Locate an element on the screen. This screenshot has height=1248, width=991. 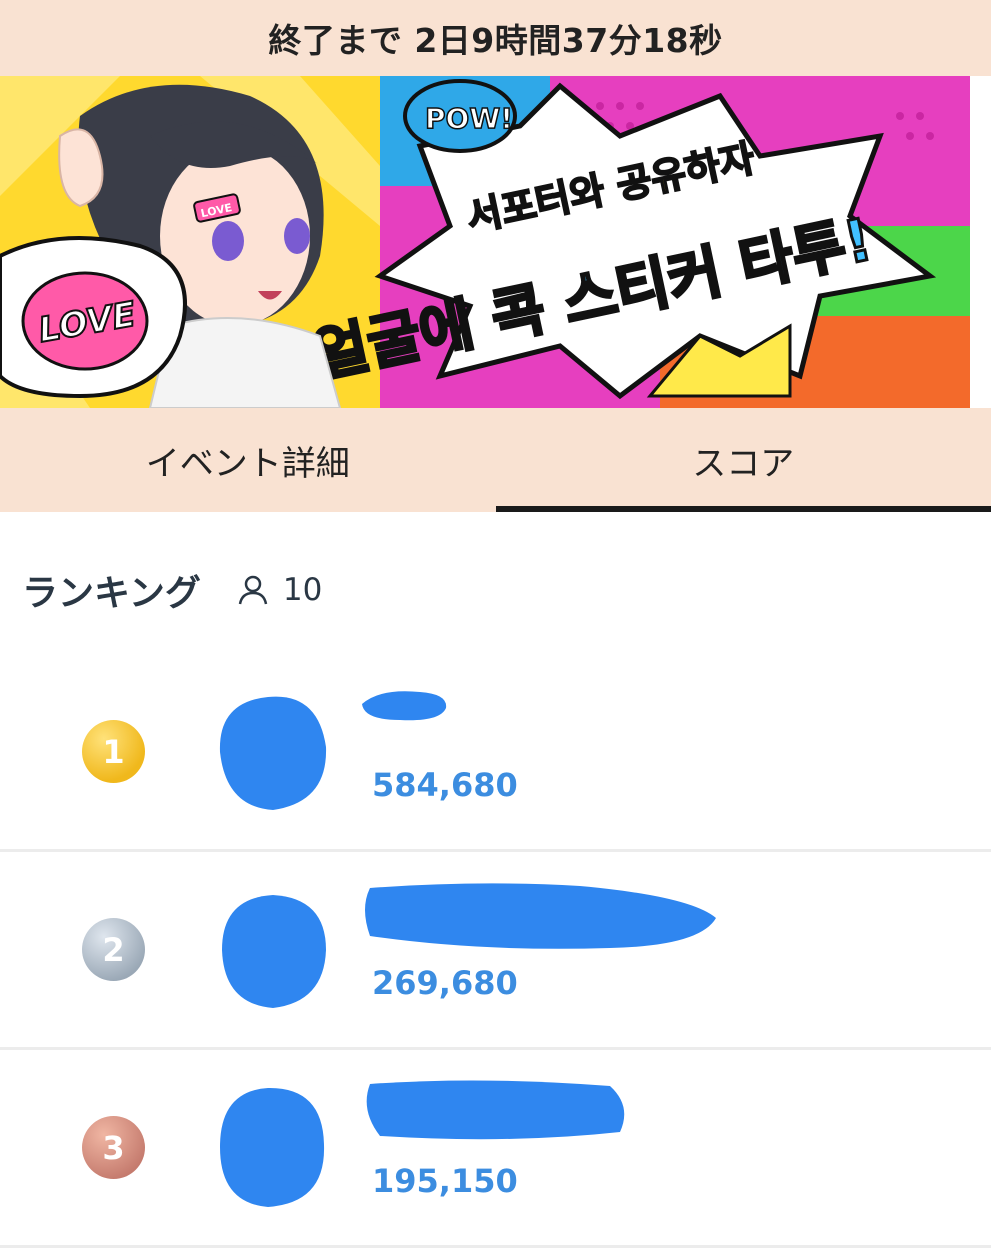
score-value: 269,680 is located at coordinates (445, 983).